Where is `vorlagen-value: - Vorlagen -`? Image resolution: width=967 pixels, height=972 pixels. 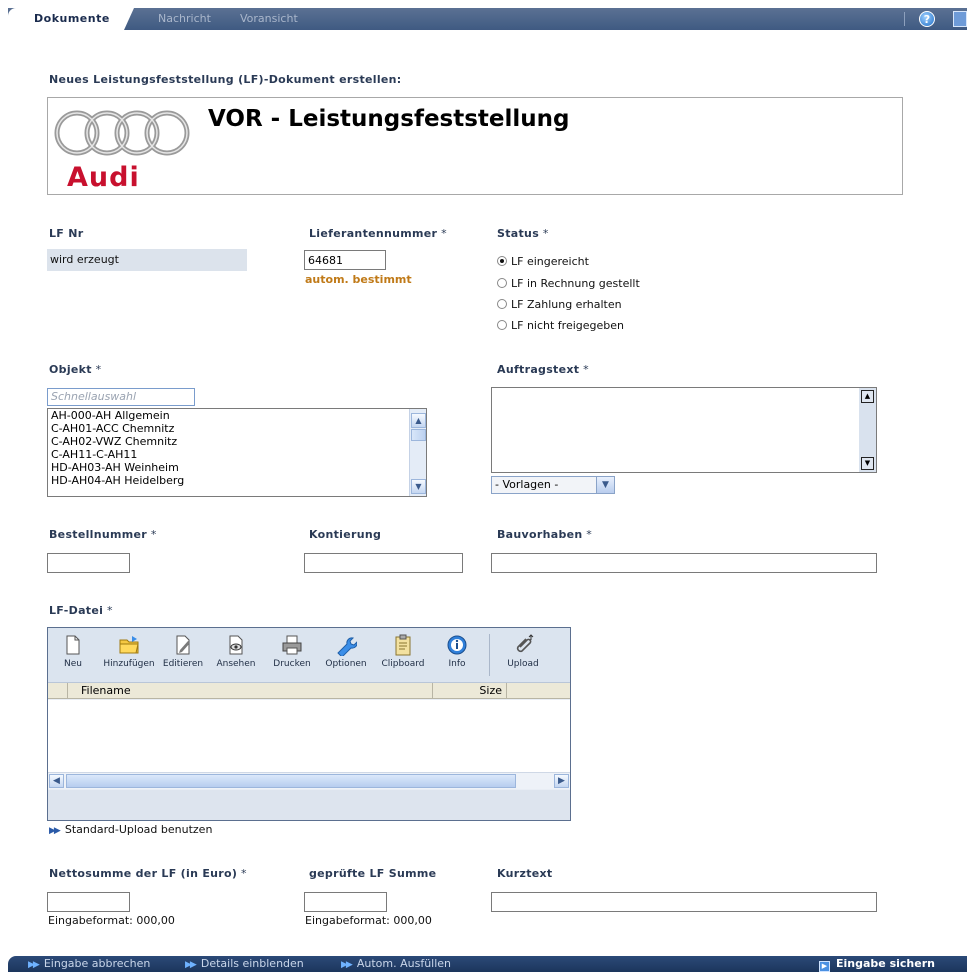 vorlagen-value: - Vorlagen - is located at coordinates (527, 484).